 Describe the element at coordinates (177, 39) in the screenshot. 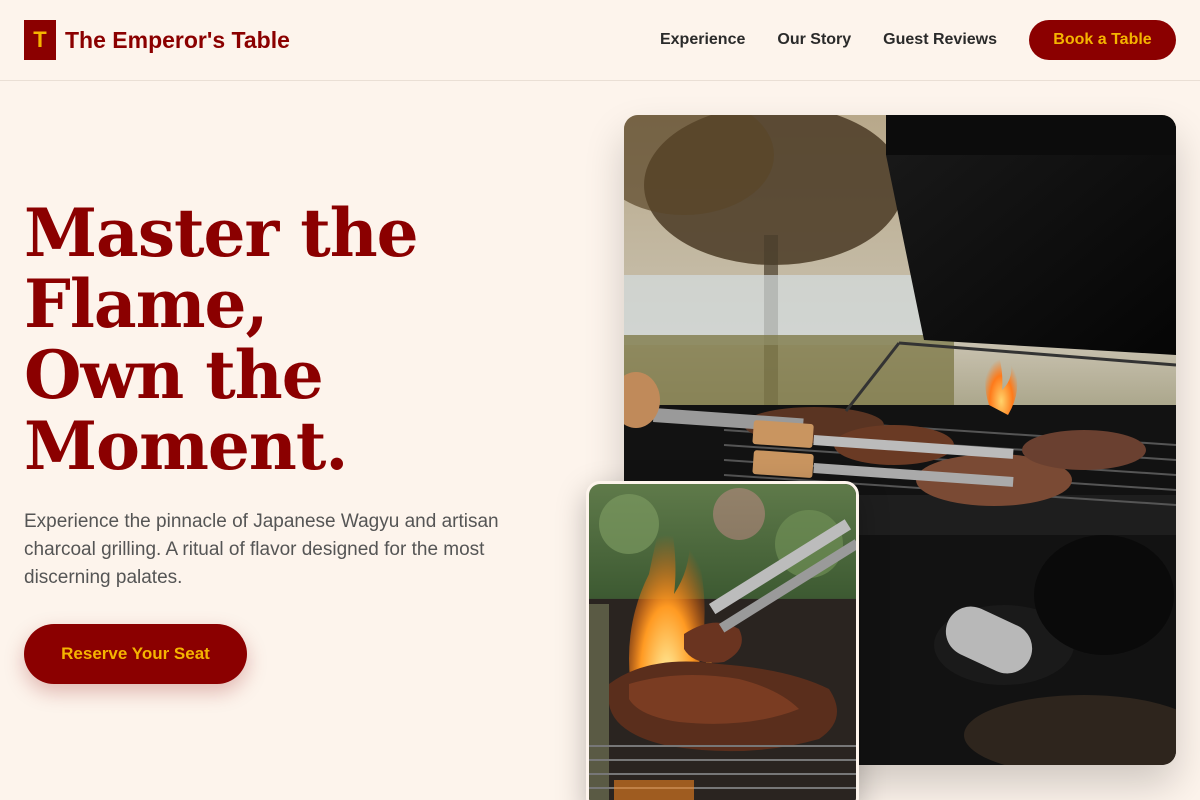

I see `brand-name: The Emperor's Table` at that location.